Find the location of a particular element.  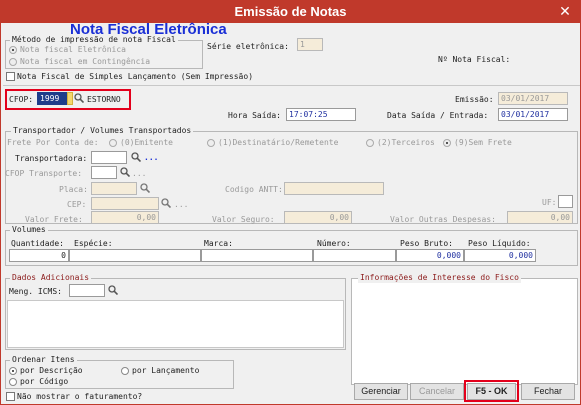

serie-label: Série eletrônica: is located at coordinates (248, 46).